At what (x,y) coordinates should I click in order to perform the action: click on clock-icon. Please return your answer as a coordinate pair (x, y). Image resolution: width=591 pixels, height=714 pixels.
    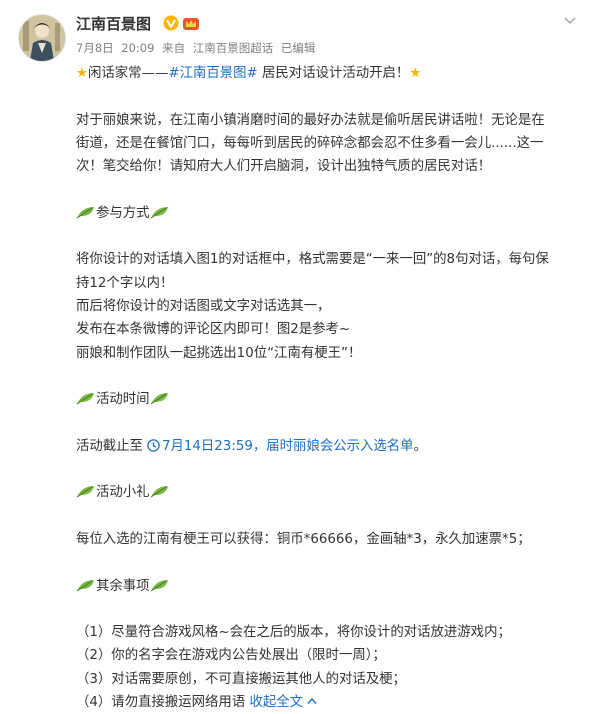
    Looking at the image, I should click on (153, 445).